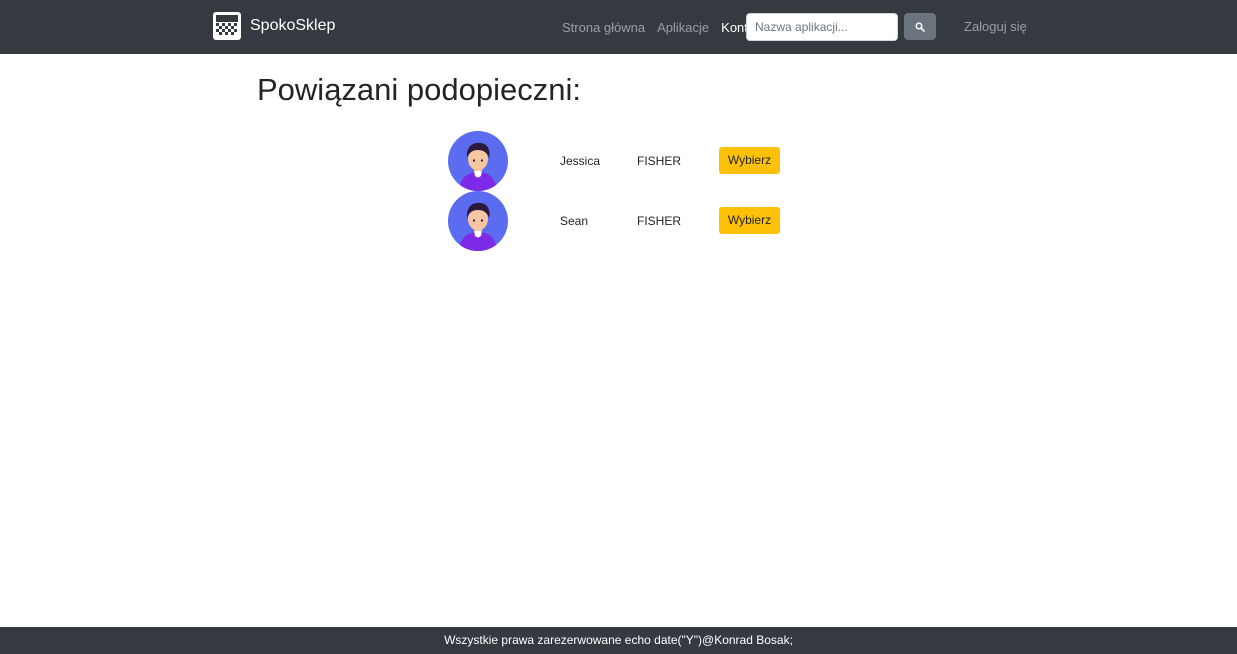  Describe the element at coordinates (227, 26) in the screenshot. I see `store-icon` at that location.